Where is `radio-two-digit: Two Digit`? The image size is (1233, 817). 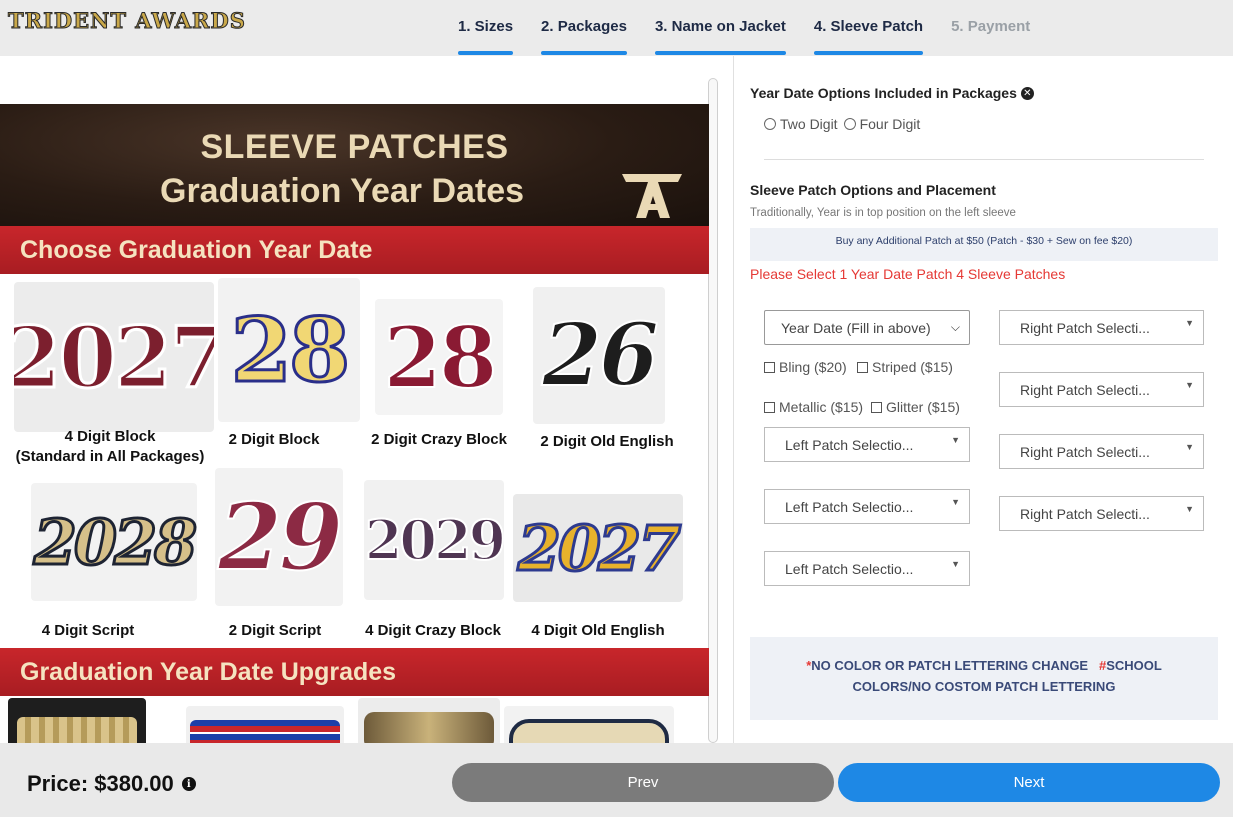
radio-two-digit: Two Digit is located at coordinates (801, 124).